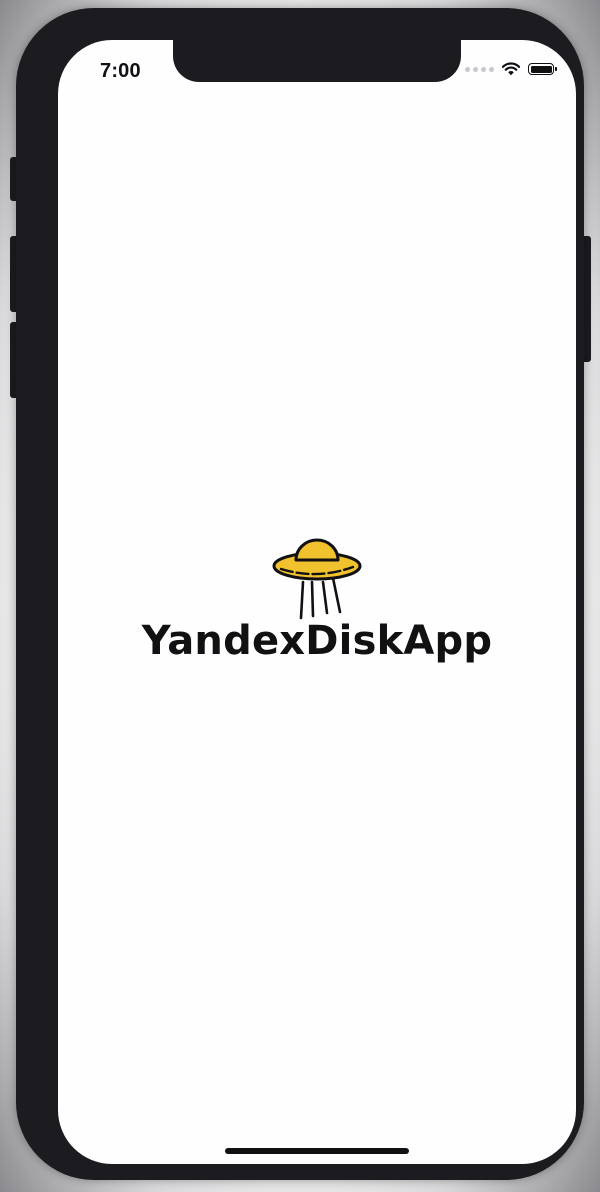  I want to click on app-name: YandexDiskApp, so click(317, 641).